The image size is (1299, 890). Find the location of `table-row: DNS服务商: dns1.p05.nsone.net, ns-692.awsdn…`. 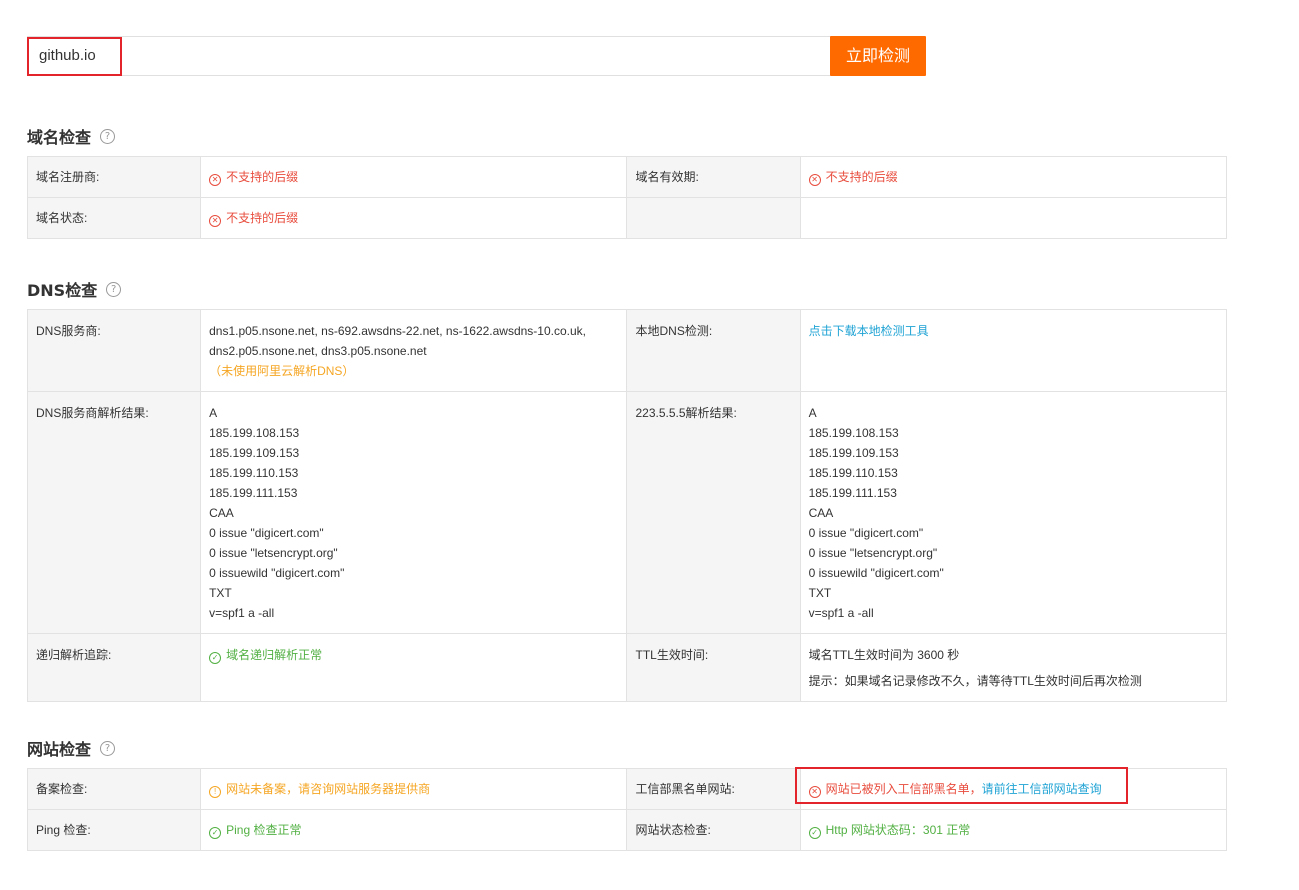

table-row: DNS服务商: dns1.p05.nsone.net, ns-692.awsdn… is located at coordinates (627, 350).